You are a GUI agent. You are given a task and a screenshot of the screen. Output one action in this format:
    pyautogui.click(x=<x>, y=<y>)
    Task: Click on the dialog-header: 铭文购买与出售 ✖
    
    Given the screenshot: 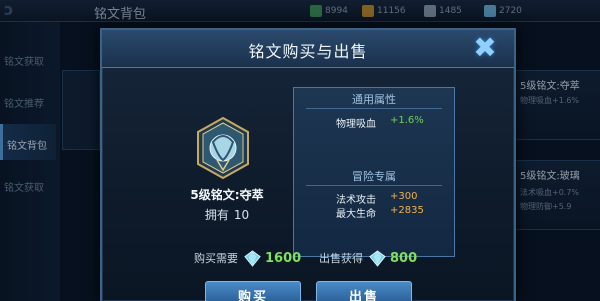 What is the action you would take?
    pyautogui.click(x=308, y=49)
    